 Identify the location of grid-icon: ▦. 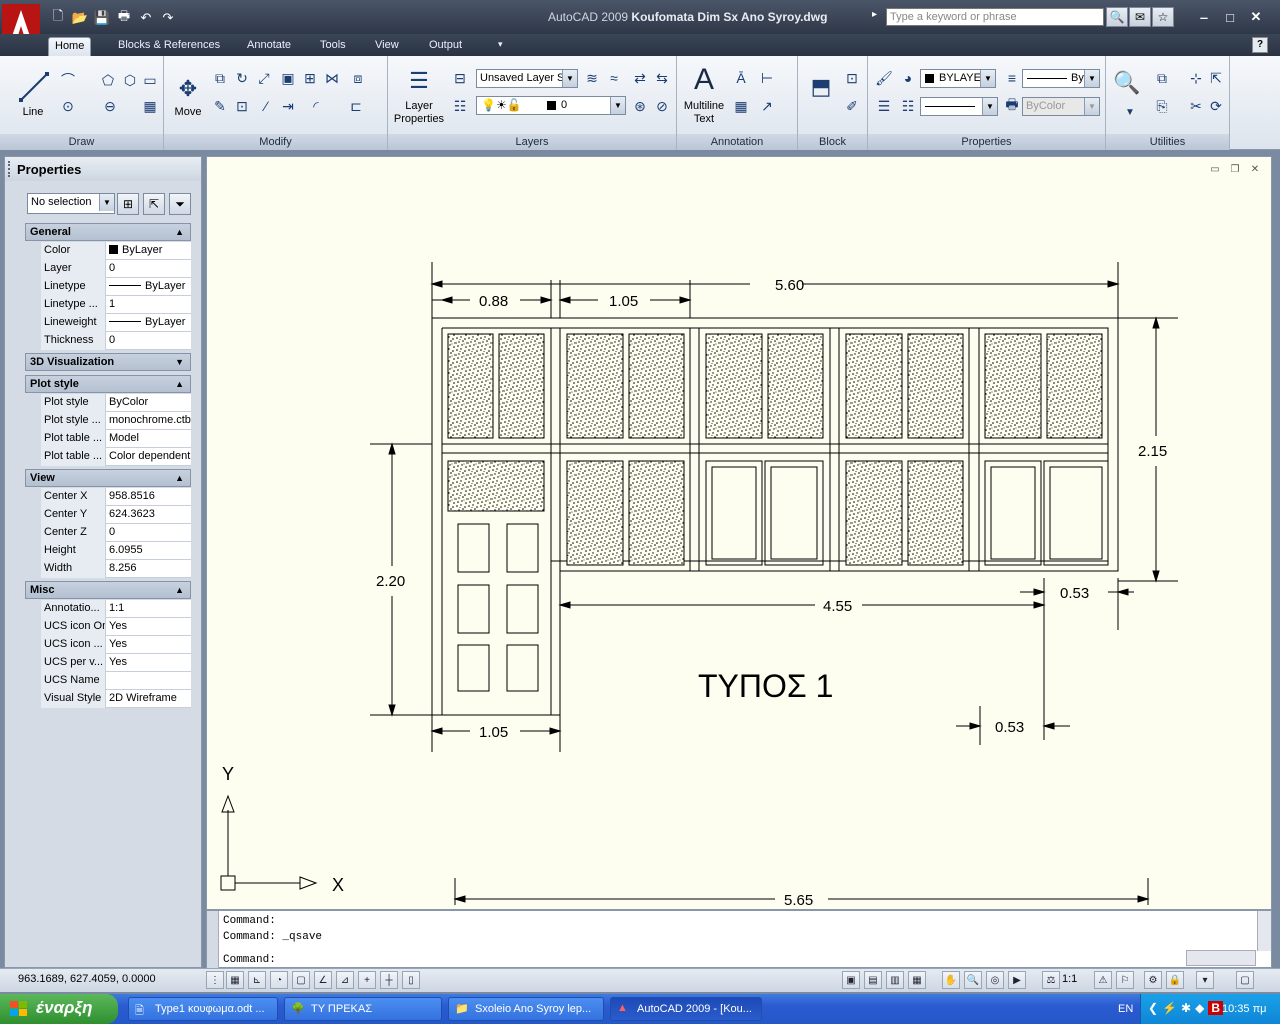
(235, 980).